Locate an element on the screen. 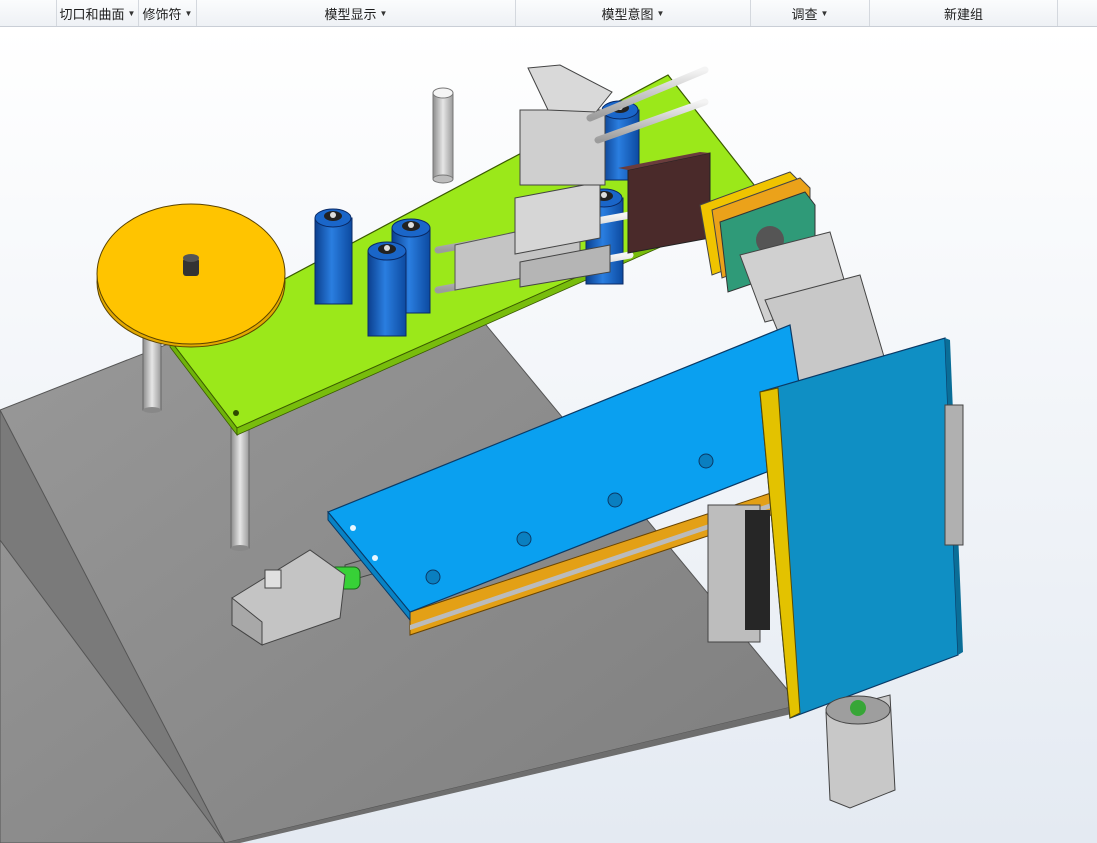 This screenshot has width=1097, height=843. turntable is located at coordinates (191, 275).